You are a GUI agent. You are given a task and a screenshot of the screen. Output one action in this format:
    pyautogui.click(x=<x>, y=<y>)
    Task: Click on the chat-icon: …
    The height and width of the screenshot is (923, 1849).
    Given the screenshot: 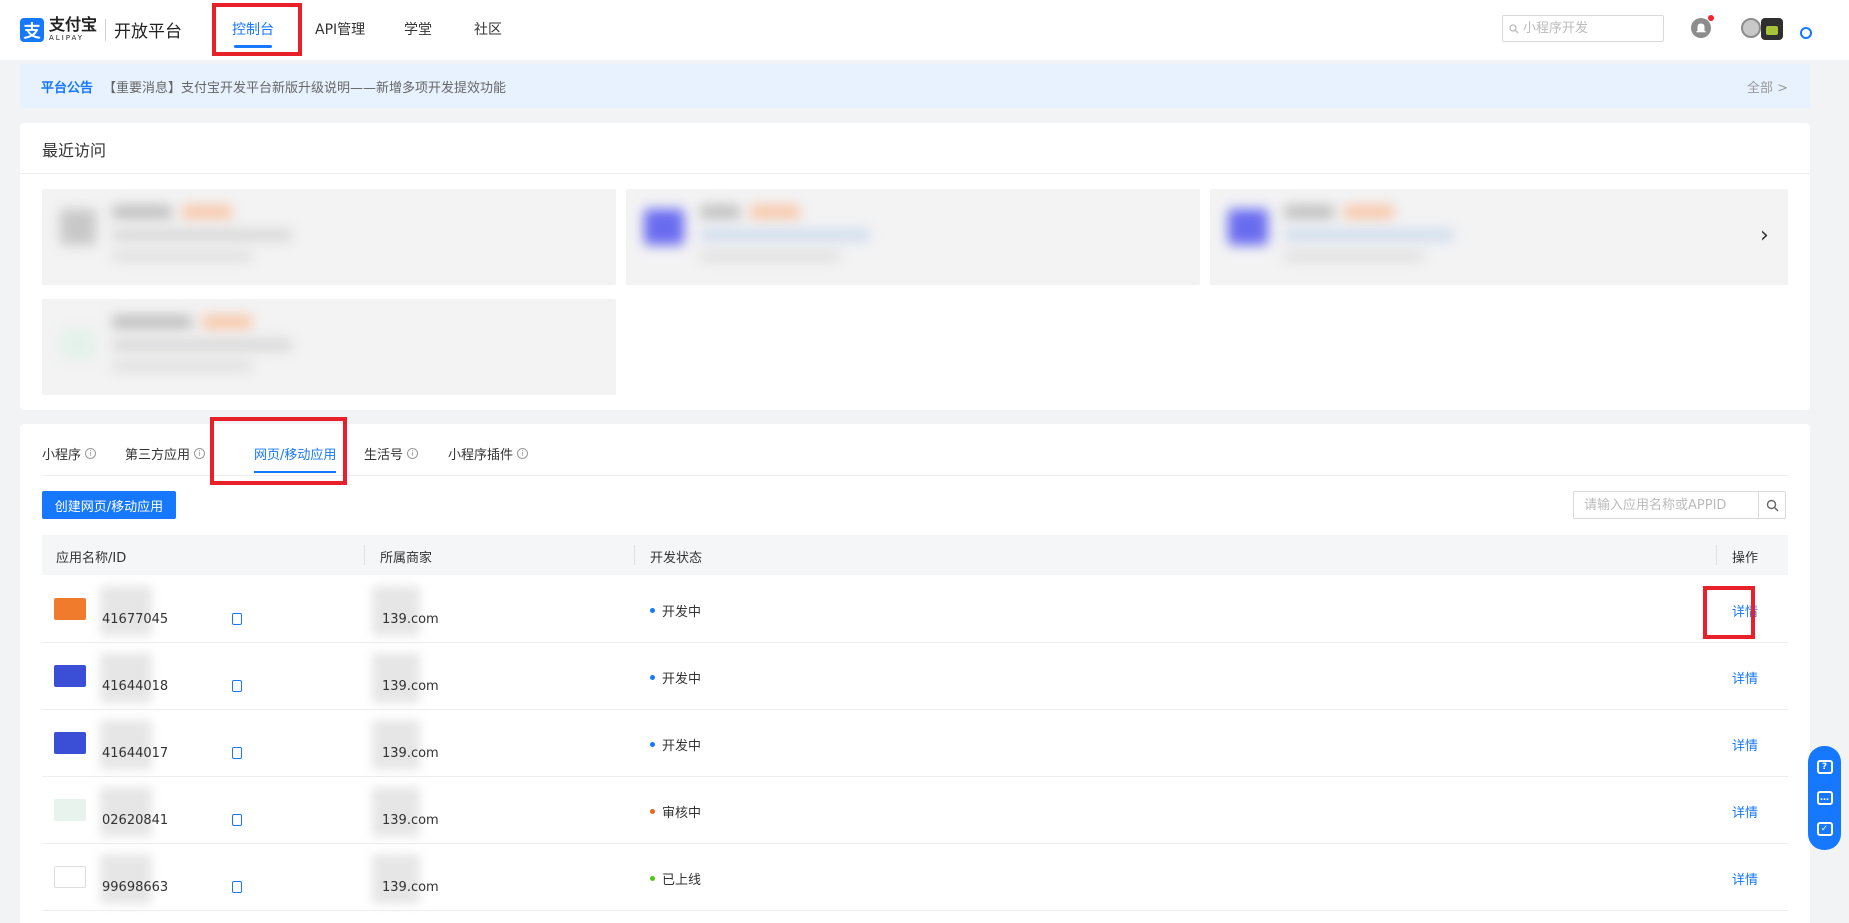 What is the action you would take?
    pyautogui.click(x=1824, y=797)
    